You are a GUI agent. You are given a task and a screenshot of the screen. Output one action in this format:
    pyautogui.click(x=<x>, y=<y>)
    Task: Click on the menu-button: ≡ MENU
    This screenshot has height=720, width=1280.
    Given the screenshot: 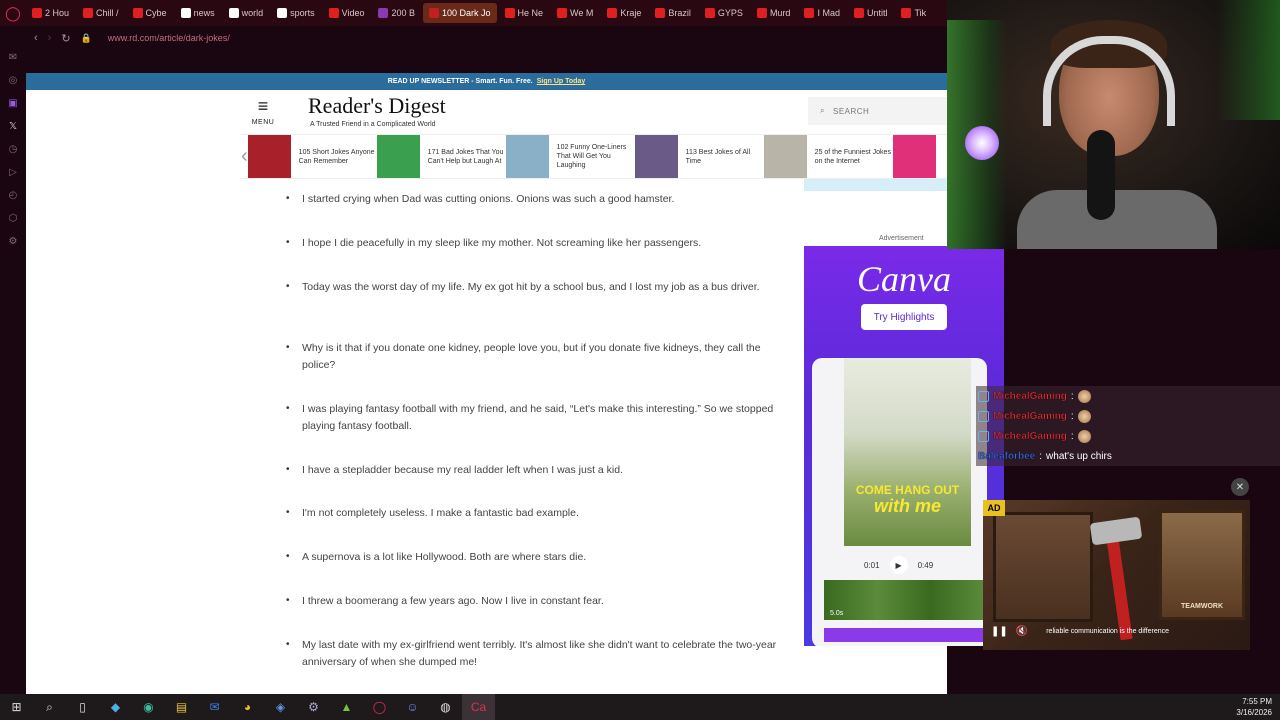 What is the action you would take?
    pyautogui.click(x=263, y=111)
    